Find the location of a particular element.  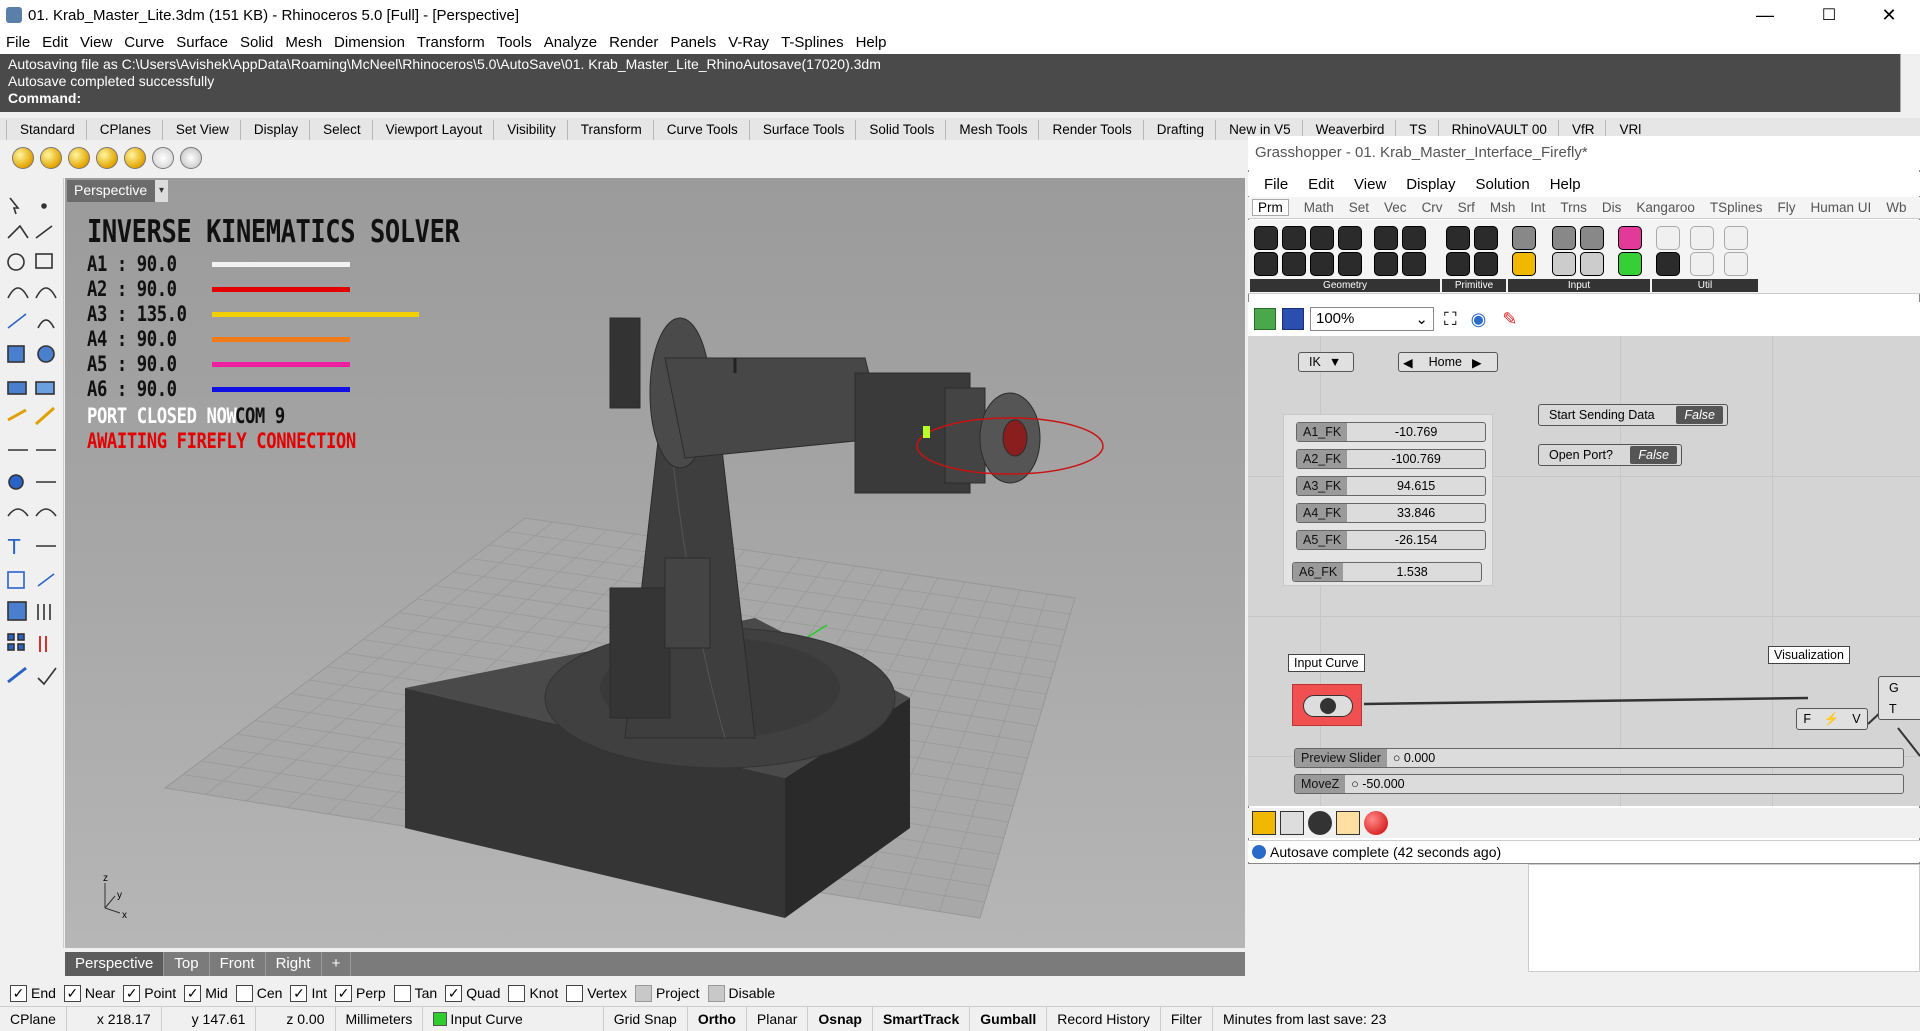

gh-tab-msh: Msh is located at coordinates (1503, 207).